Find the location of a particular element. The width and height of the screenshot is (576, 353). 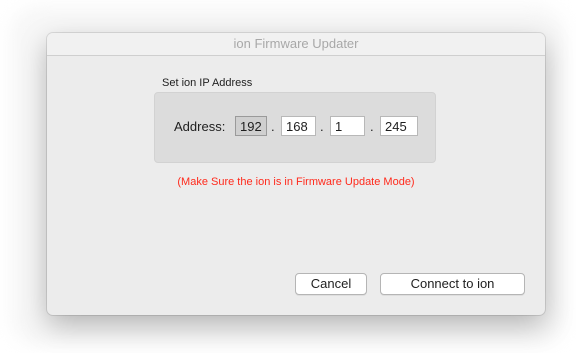

ip-octet-4-input is located at coordinates (399, 126).